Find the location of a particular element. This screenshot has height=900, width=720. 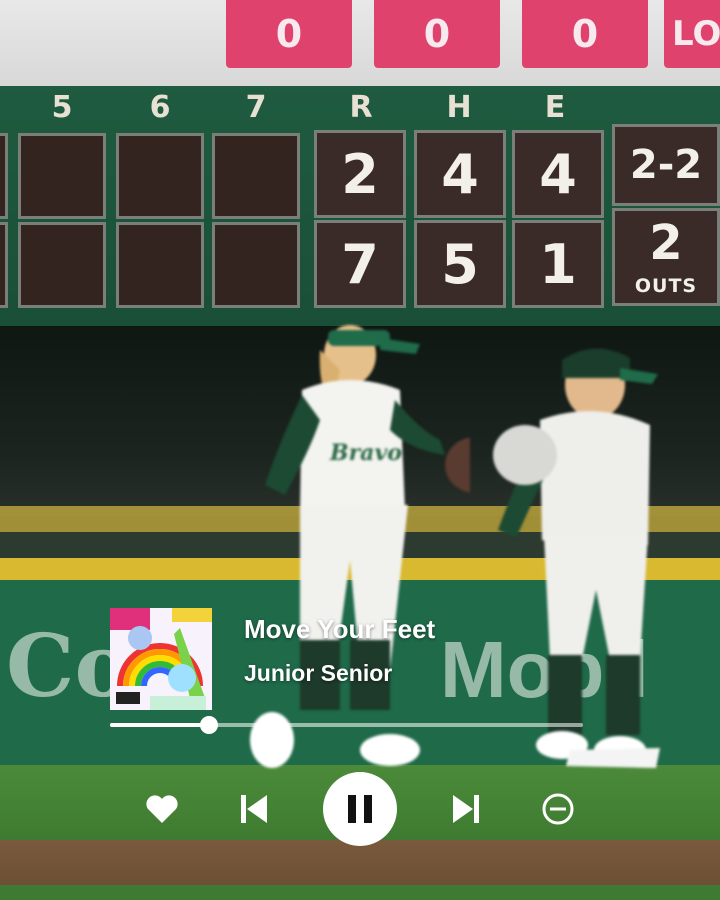

upper-scoreboard: 0 0 0 LO is located at coordinates (360, 43).